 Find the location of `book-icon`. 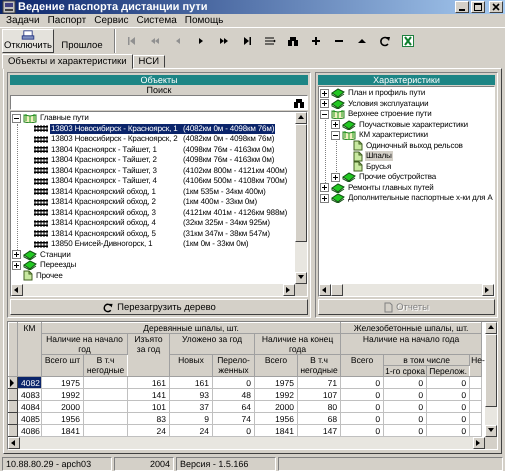

book-icon is located at coordinates (338, 103).